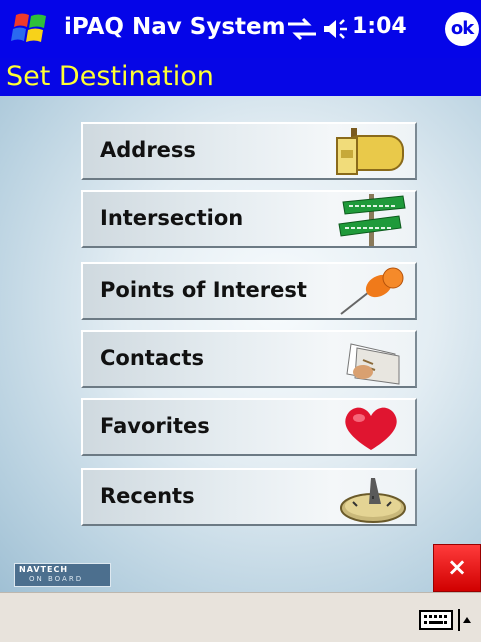  Describe the element at coordinates (302, 29) in the screenshot. I see `connectivity-icon` at that location.